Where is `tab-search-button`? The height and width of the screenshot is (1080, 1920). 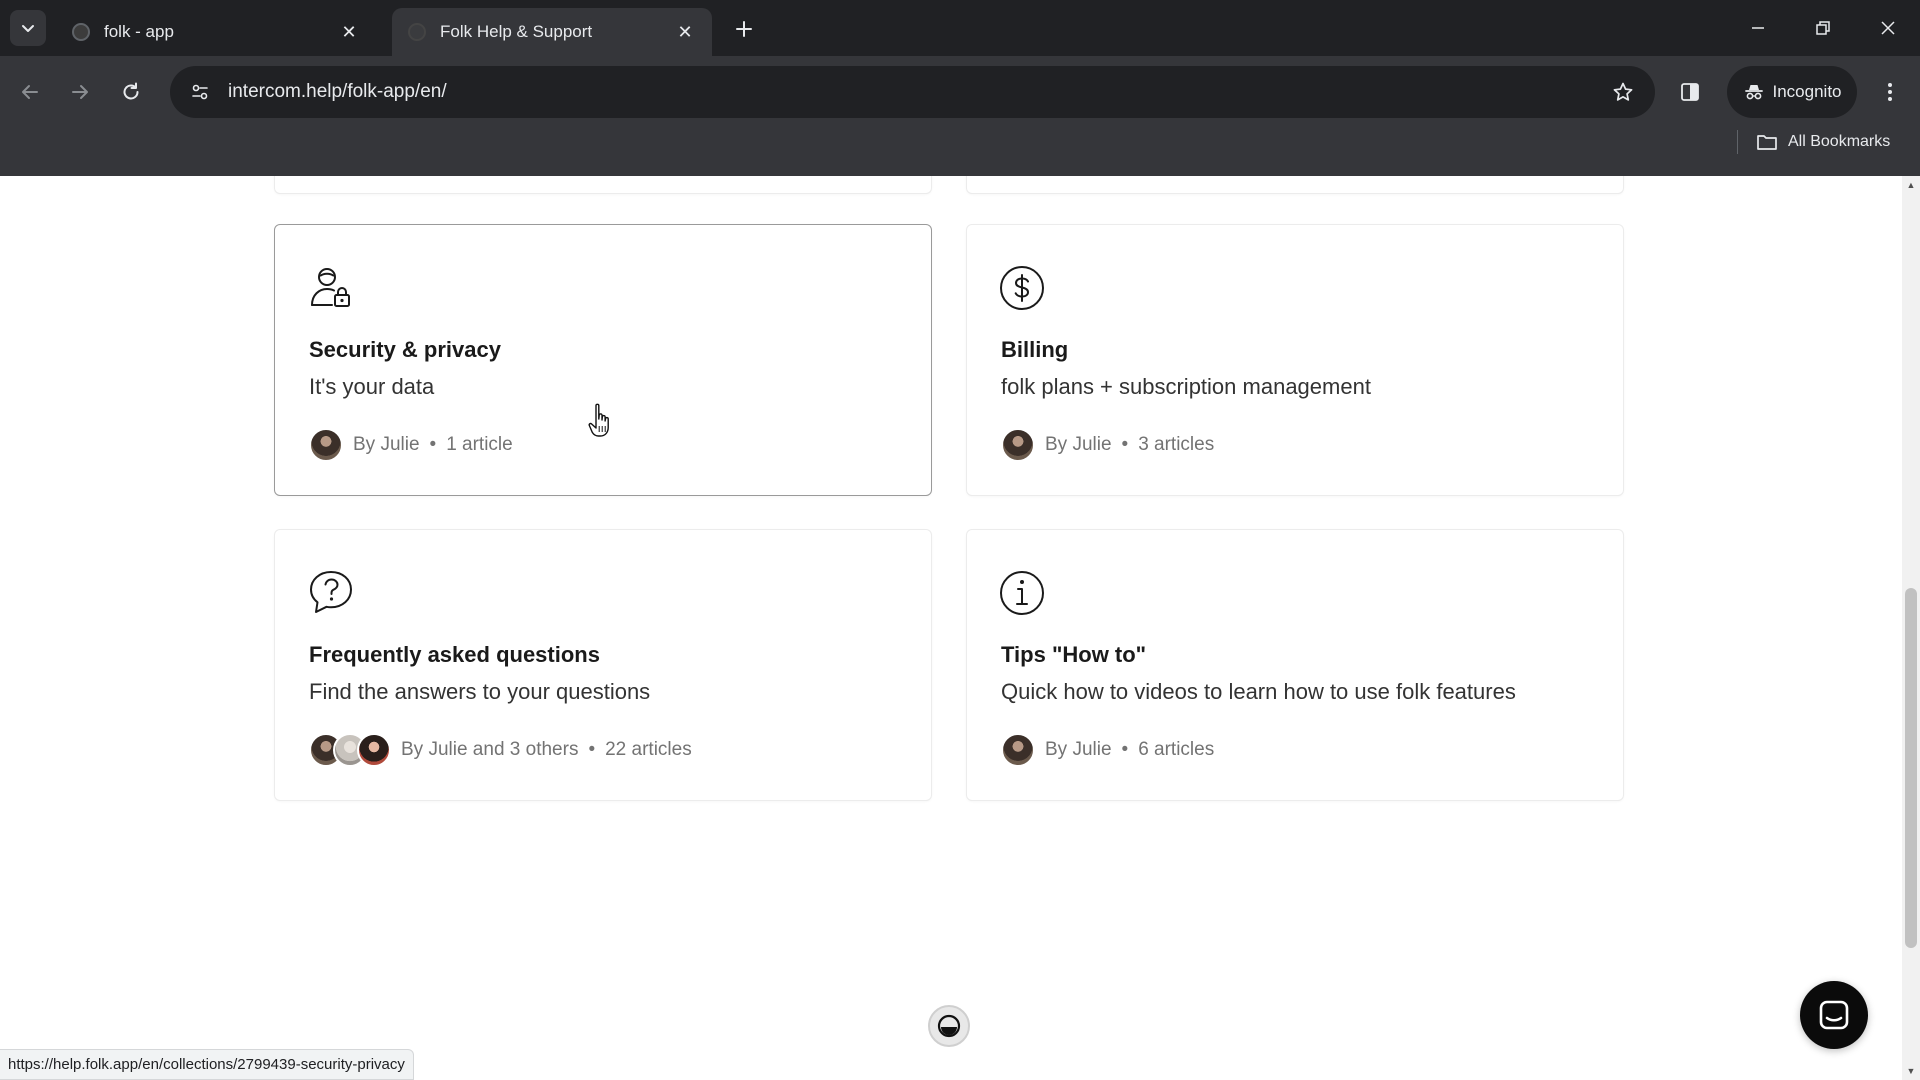 tab-search-button is located at coordinates (28, 28).